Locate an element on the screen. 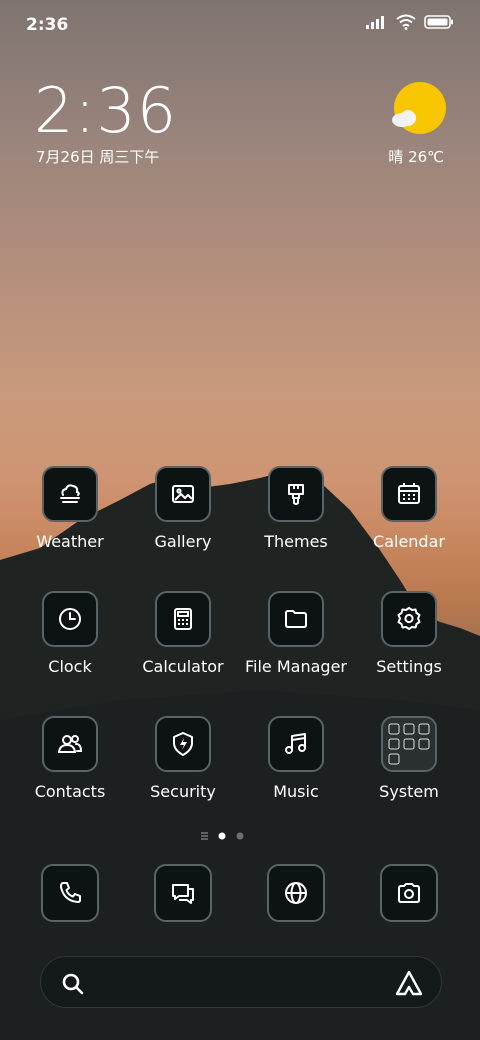 The image size is (480, 1040). dock-camera is located at coordinates (409, 893).